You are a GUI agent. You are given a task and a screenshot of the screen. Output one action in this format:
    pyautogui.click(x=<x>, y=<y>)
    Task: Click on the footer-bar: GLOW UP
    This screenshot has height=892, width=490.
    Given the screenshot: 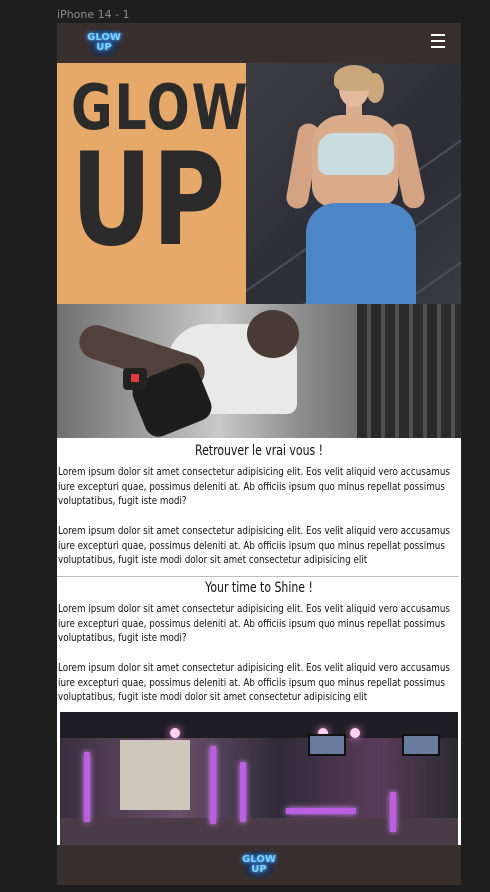 What is the action you would take?
    pyautogui.click(x=259, y=865)
    